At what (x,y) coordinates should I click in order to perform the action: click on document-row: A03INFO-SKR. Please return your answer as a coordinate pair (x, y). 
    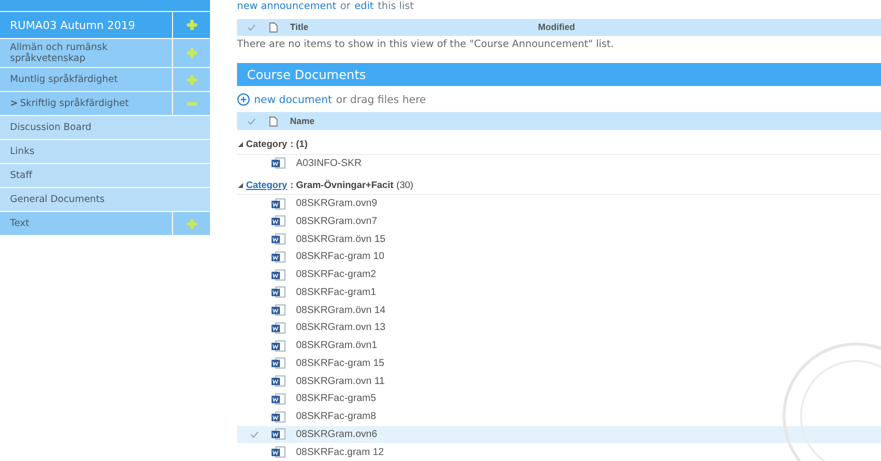
    Looking at the image, I should click on (559, 163).